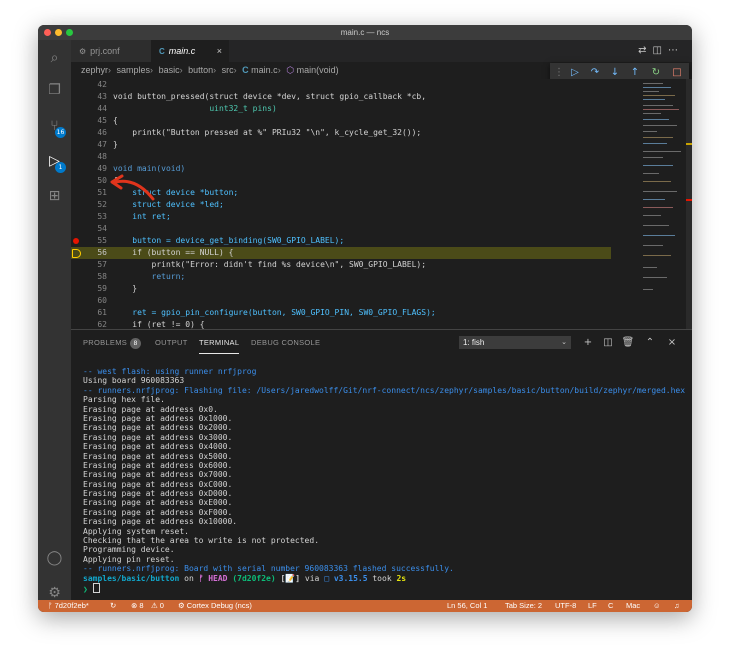 The width and height of the screenshot is (730, 662). What do you see at coordinates (158, 437) in the screenshot?
I see `terminal-line: Erasing page at address 0x3000.` at bounding box center [158, 437].